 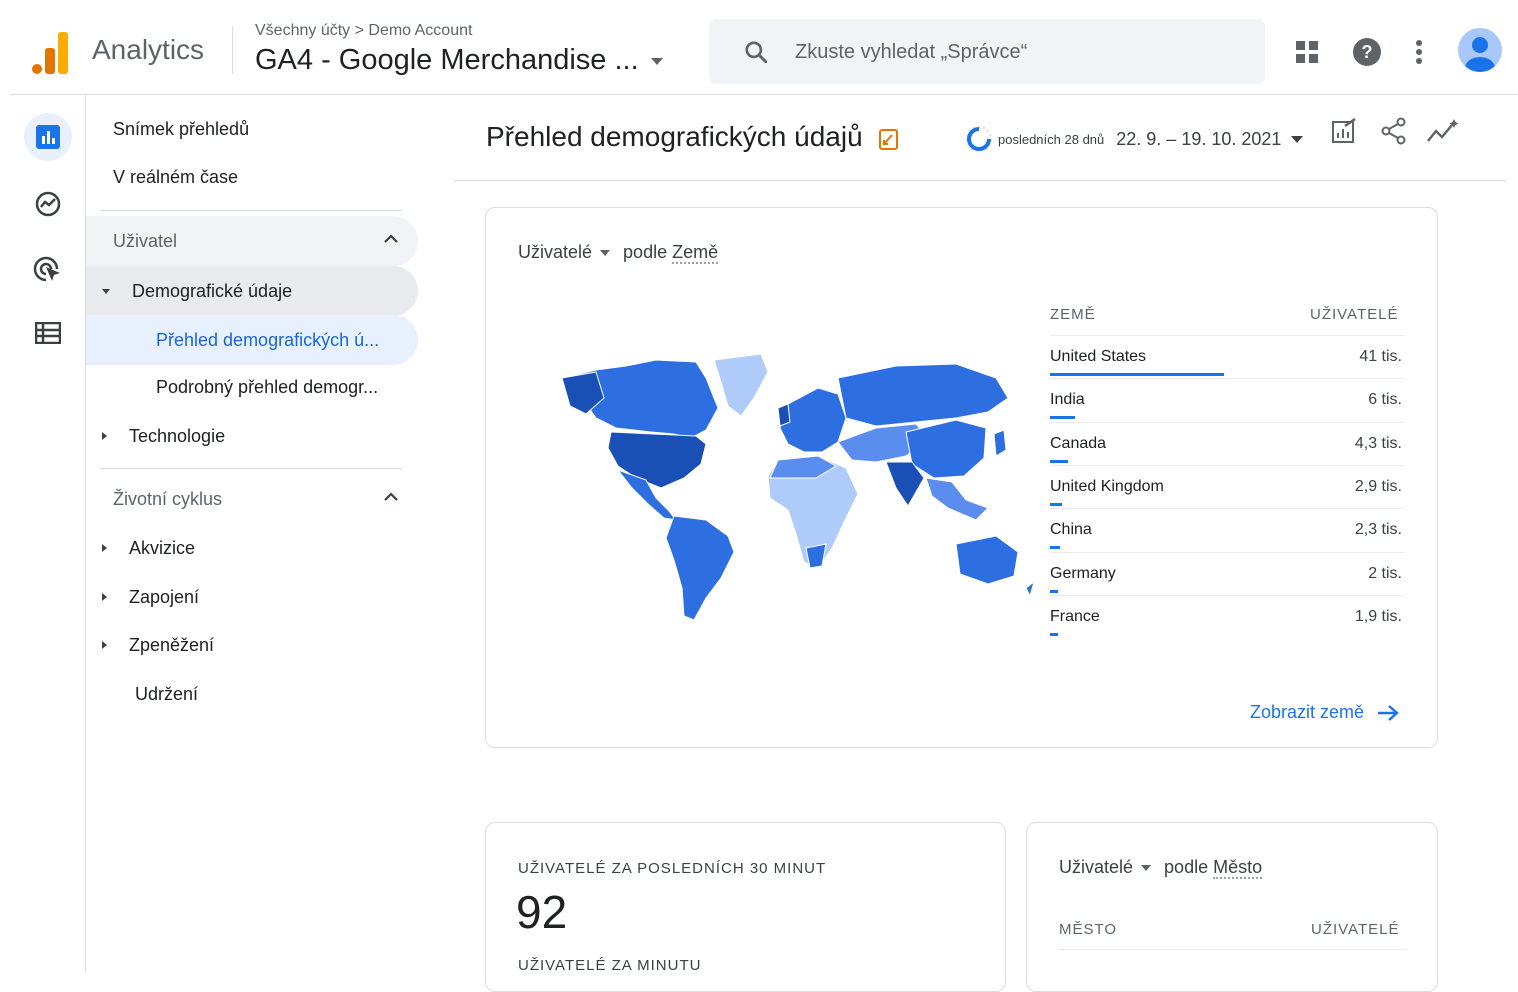 What do you see at coordinates (1227, 443) in the screenshot?
I see `table-row: Canada 4,3 tis.` at bounding box center [1227, 443].